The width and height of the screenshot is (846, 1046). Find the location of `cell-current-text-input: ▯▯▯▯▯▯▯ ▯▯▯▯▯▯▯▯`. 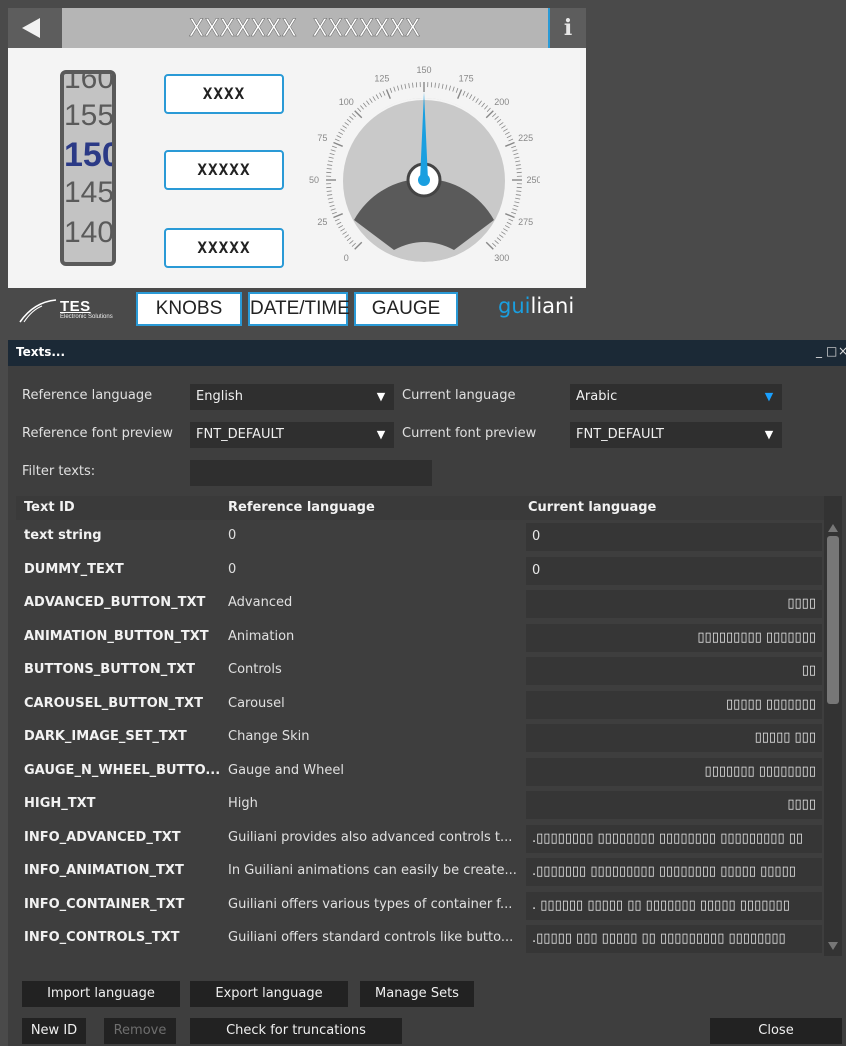

cell-current-text-input: ▯▯▯▯▯▯▯ ▯▯▯▯▯▯▯▯ is located at coordinates (674, 771).